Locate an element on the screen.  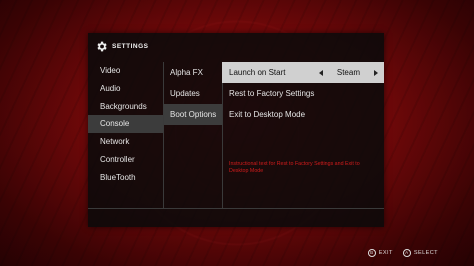
hint-exit-label: EXIT is located at coordinates (385, 253).